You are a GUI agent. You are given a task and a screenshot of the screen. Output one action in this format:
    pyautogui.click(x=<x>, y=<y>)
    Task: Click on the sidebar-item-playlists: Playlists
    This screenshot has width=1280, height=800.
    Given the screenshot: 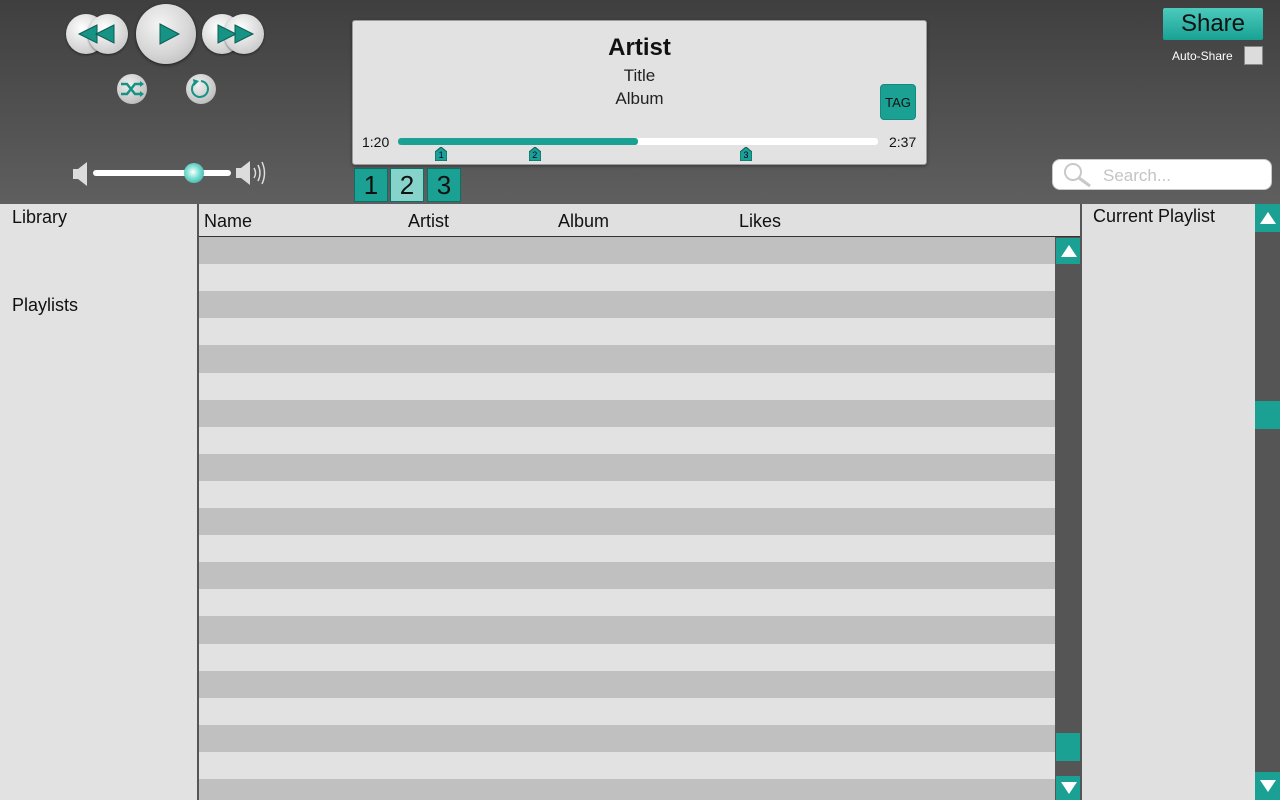 What is the action you would take?
    pyautogui.click(x=45, y=305)
    